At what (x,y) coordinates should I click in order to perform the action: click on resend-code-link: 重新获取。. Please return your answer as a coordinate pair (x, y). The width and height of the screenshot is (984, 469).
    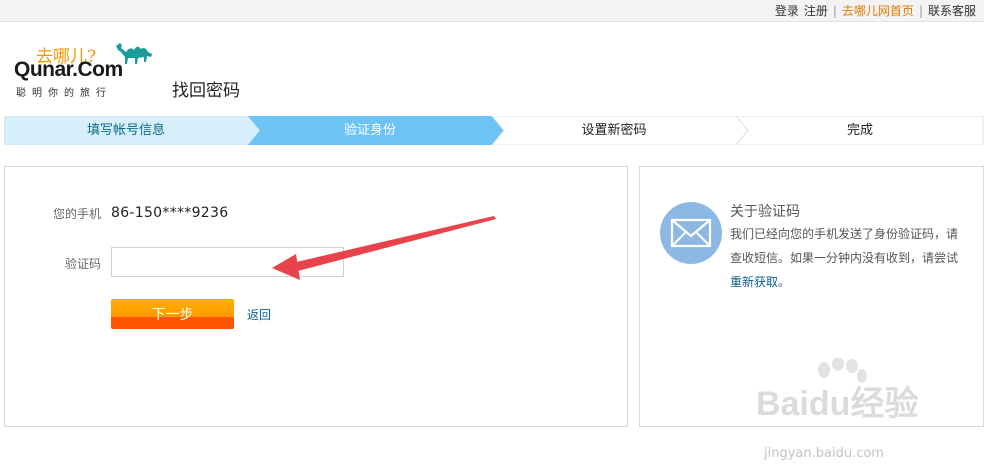
    Looking at the image, I should click on (760, 281).